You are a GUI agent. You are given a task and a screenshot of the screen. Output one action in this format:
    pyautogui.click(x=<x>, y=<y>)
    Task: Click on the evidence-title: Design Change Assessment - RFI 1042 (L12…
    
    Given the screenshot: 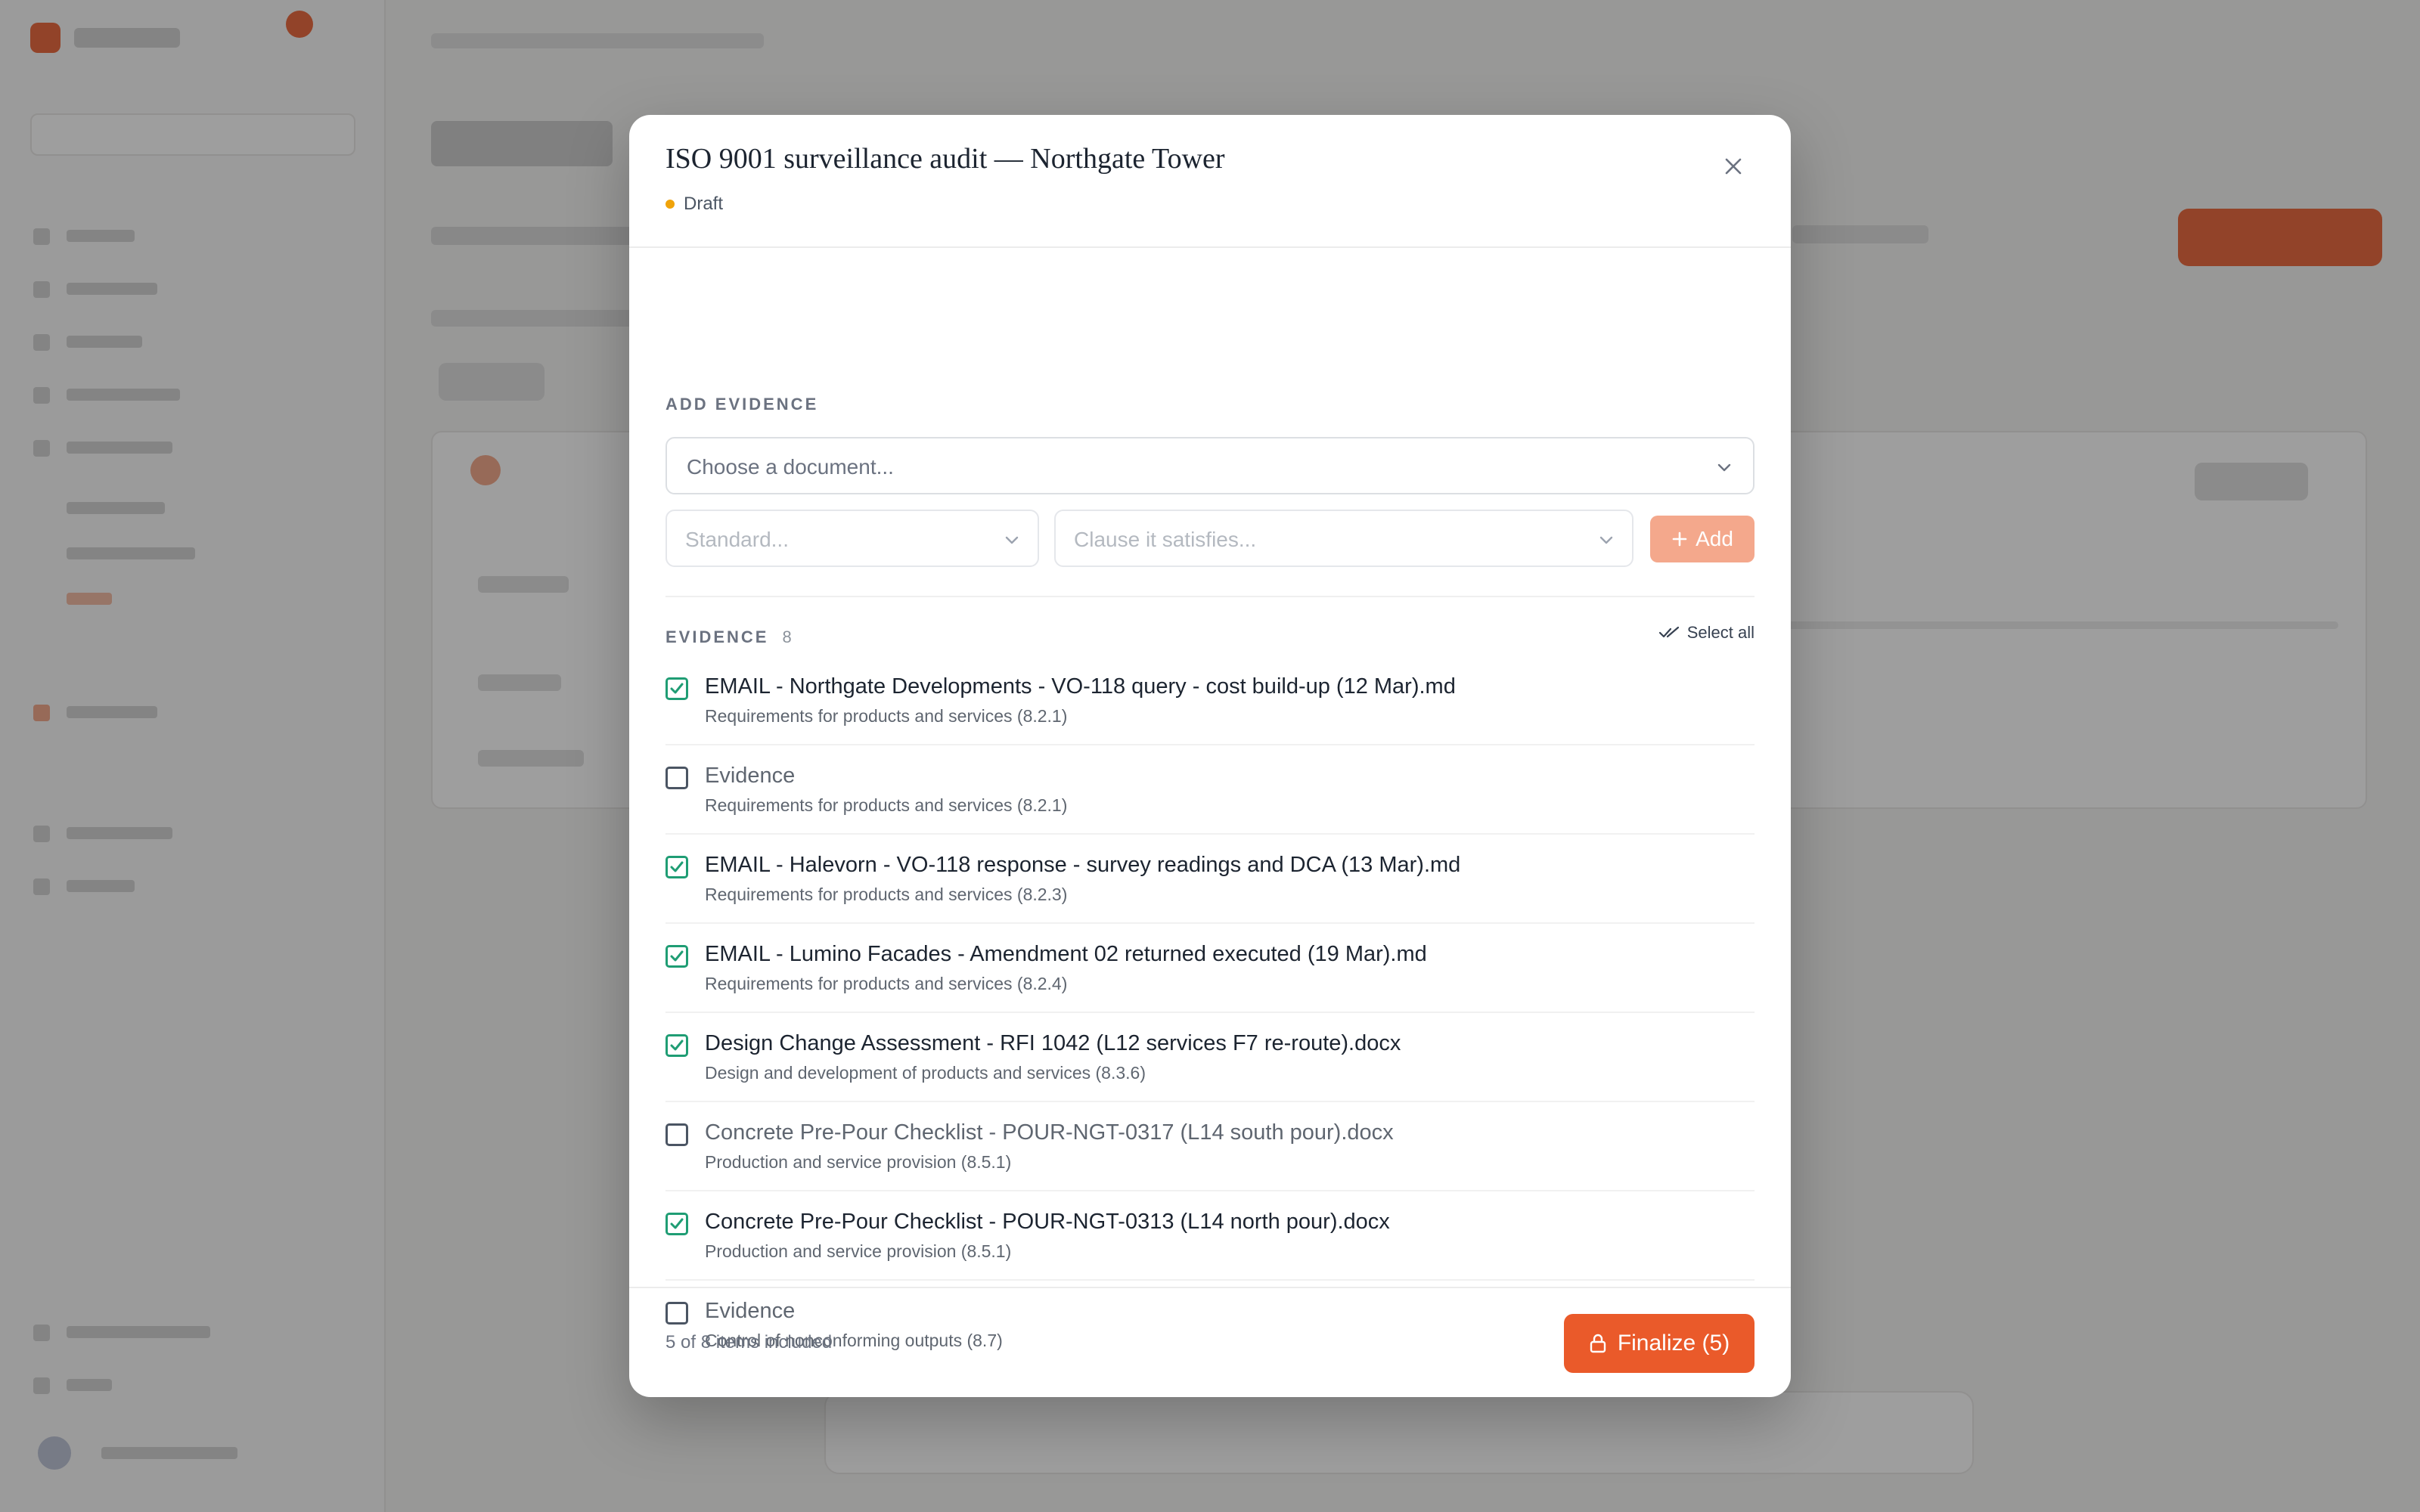 What is the action you would take?
    pyautogui.click(x=1053, y=1043)
    